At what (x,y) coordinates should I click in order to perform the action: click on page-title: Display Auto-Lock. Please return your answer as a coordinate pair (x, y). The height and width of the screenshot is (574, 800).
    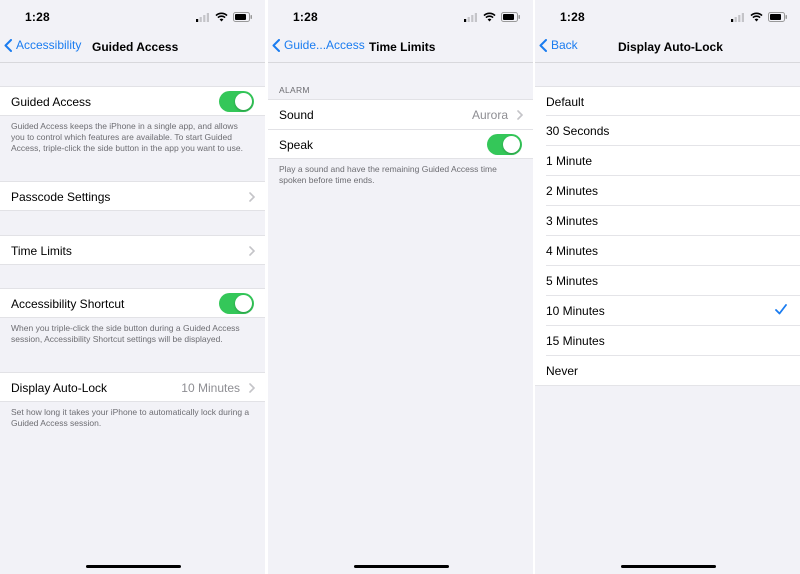
    Looking at the image, I should click on (670, 47).